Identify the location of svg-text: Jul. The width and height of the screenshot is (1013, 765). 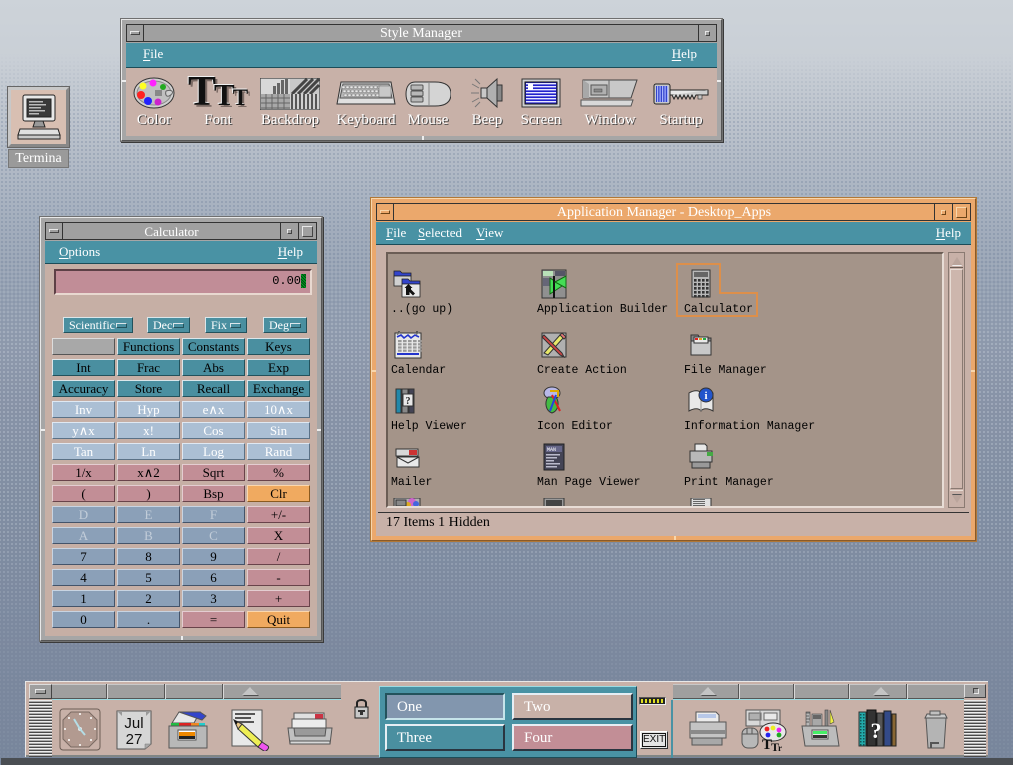
(133, 723).